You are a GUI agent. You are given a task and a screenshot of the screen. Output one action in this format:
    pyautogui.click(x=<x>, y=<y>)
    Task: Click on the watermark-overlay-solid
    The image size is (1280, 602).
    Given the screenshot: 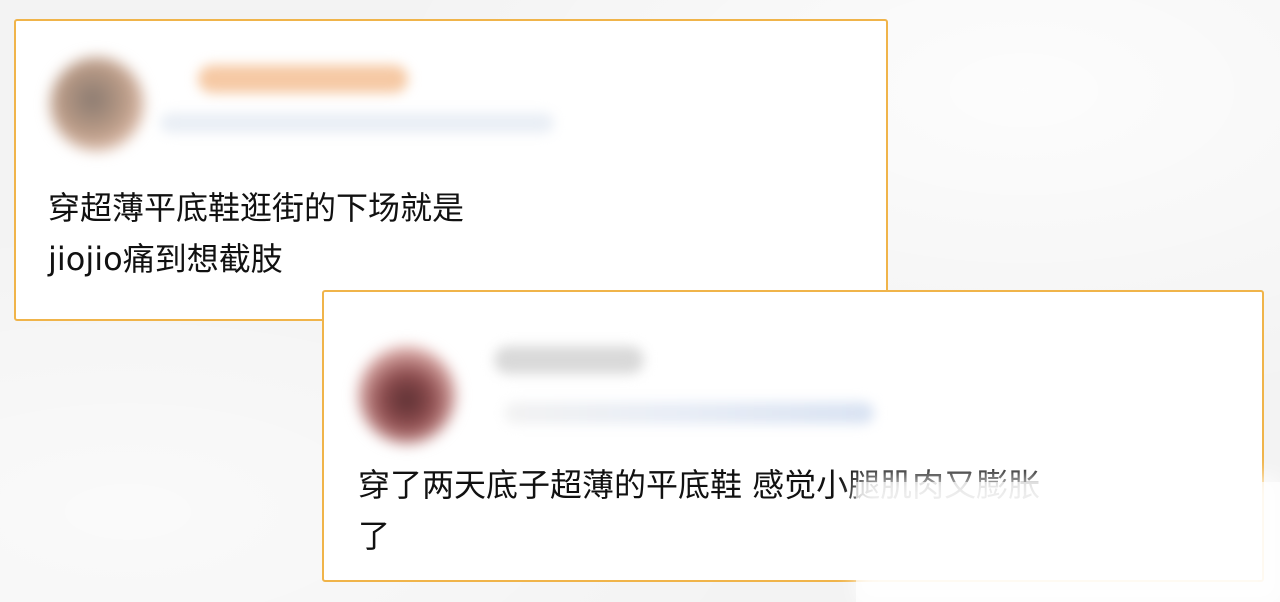 What is the action you would take?
    pyautogui.click(x=1068, y=542)
    